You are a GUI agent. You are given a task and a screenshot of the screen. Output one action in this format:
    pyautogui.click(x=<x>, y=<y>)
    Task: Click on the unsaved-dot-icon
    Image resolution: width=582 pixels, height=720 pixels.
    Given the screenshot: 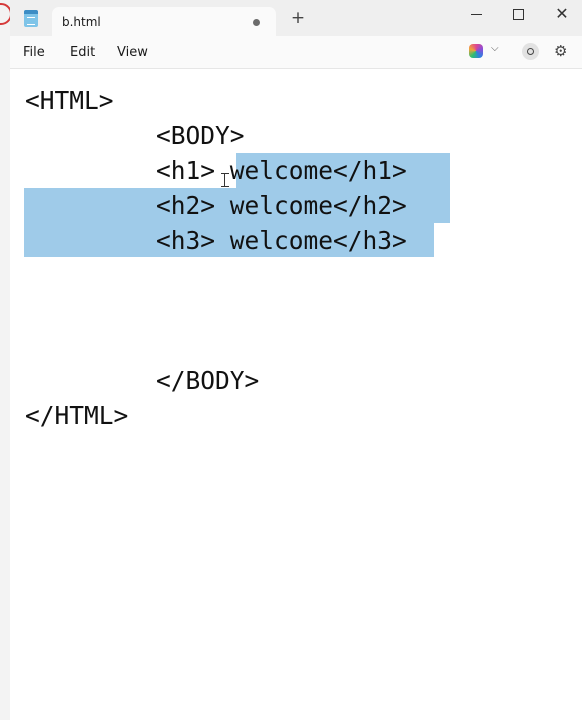 What is the action you would take?
    pyautogui.click(x=256, y=22)
    